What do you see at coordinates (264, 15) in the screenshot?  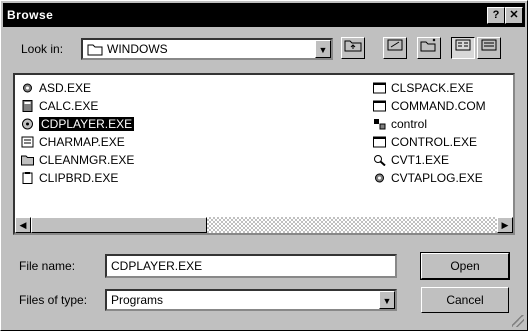 I see `title-bar: Browse ? ✕` at bounding box center [264, 15].